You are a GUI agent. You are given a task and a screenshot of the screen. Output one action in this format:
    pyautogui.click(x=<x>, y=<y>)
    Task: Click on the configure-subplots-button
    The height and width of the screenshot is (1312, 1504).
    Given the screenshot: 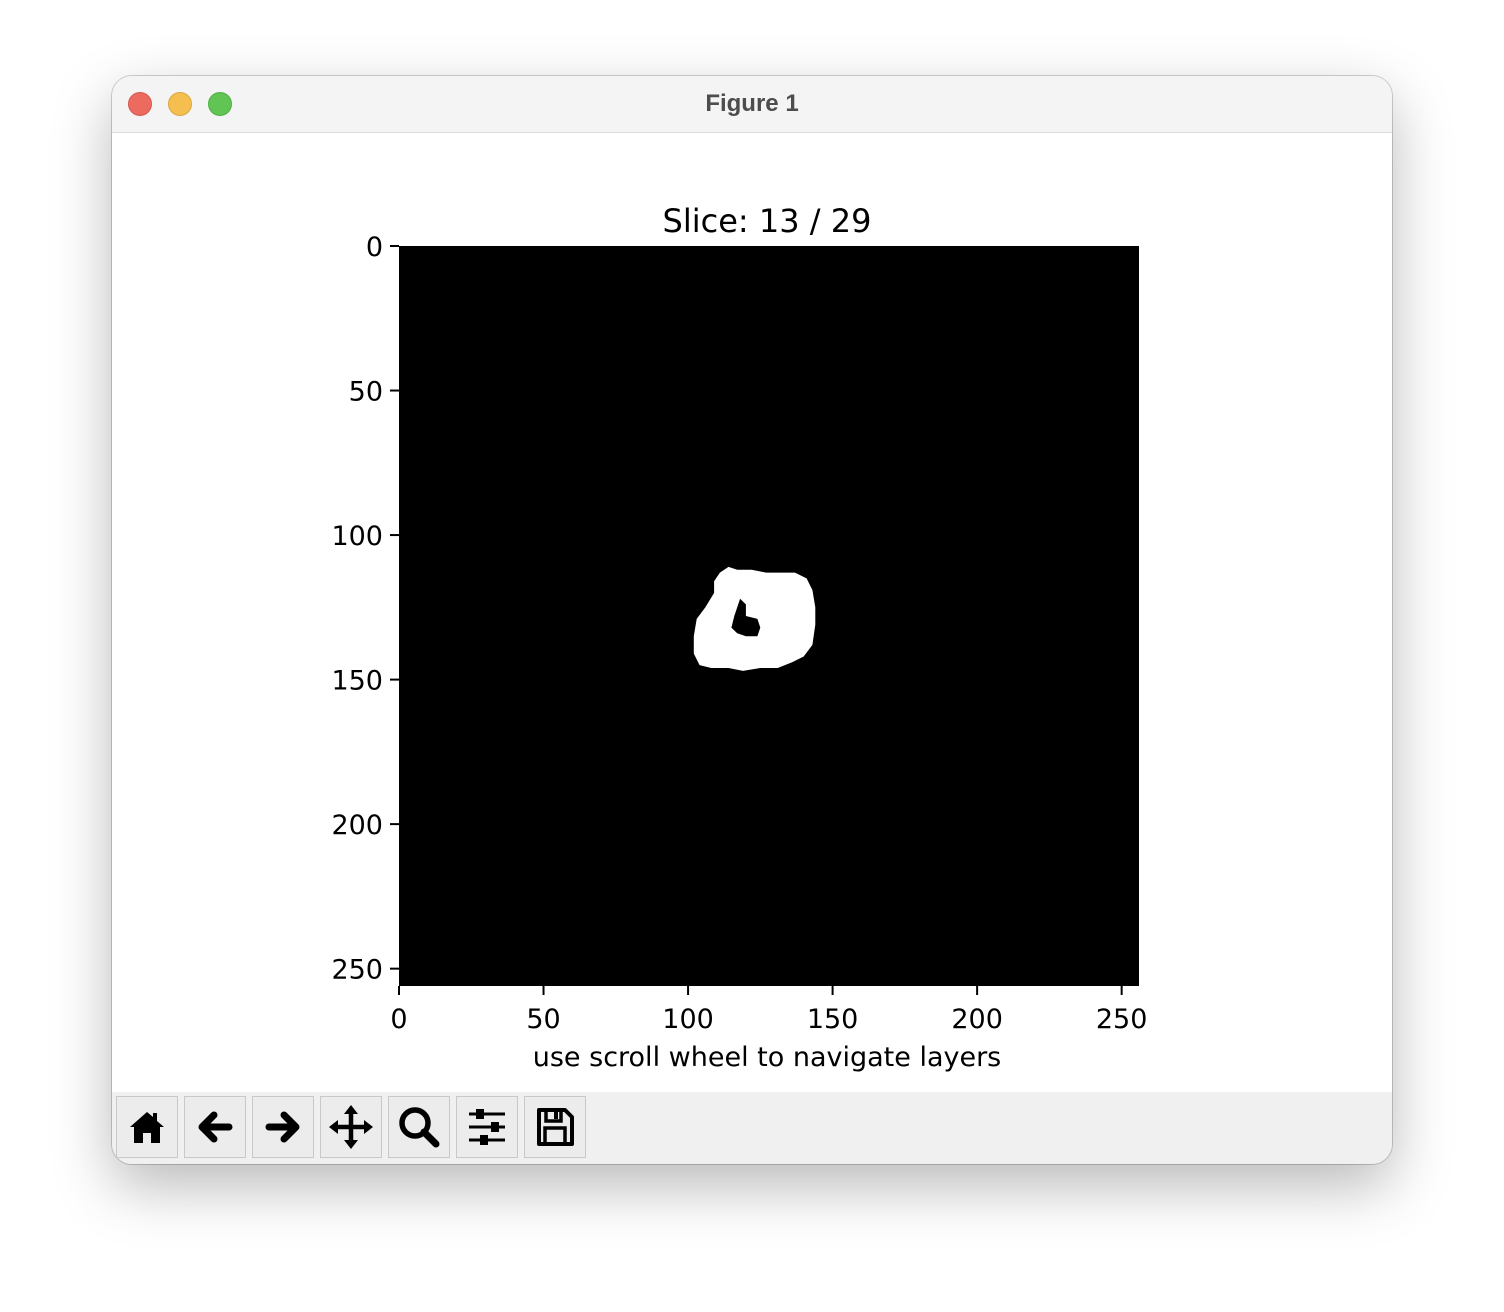 What is the action you would take?
    pyautogui.click(x=487, y=1127)
    